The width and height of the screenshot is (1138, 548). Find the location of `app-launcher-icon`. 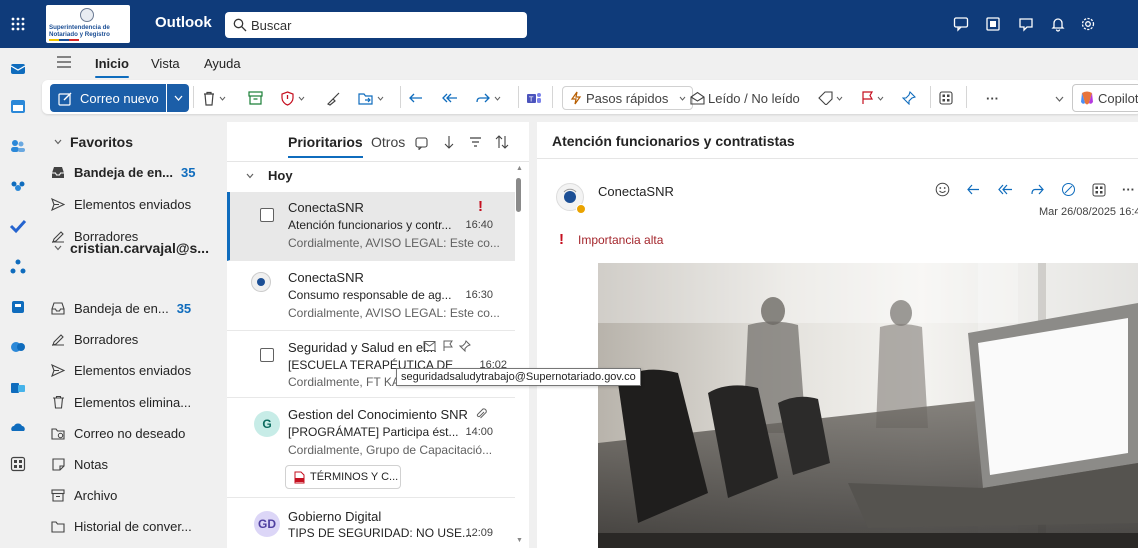

app-launcher-icon is located at coordinates (18, 24).